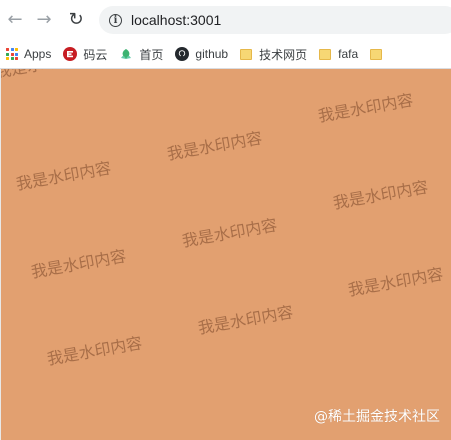 This screenshot has width=451, height=440. What do you see at coordinates (126, 54) in the screenshot?
I see `leaf-icon` at bounding box center [126, 54].